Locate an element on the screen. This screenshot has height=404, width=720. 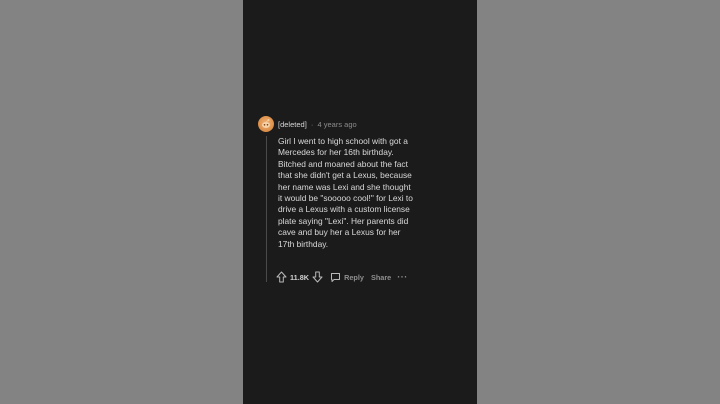
comment-meta: [deleted] · 4 years ago is located at coordinates (317, 124).